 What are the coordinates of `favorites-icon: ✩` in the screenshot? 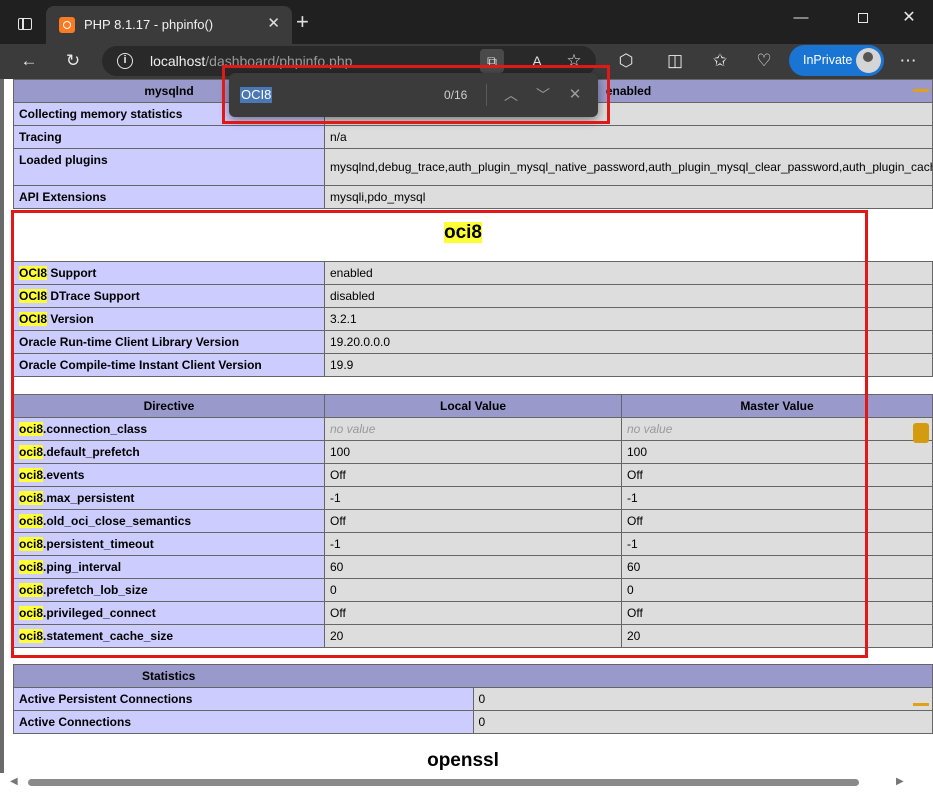 It's located at (720, 61).